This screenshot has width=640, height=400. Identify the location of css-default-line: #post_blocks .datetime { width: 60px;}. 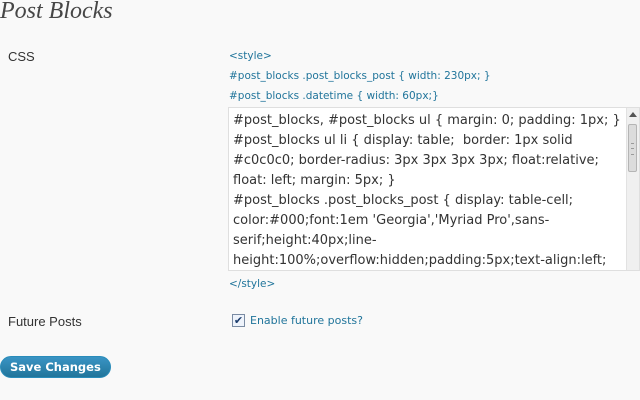
(334, 96).